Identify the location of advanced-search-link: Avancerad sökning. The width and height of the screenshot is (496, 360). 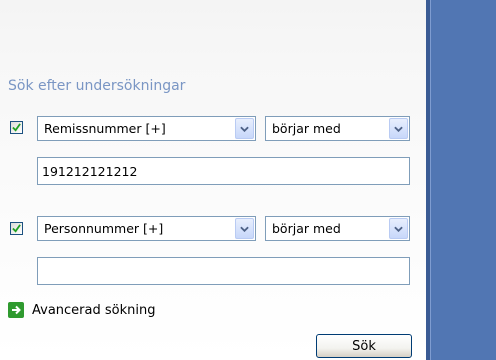
(81, 310).